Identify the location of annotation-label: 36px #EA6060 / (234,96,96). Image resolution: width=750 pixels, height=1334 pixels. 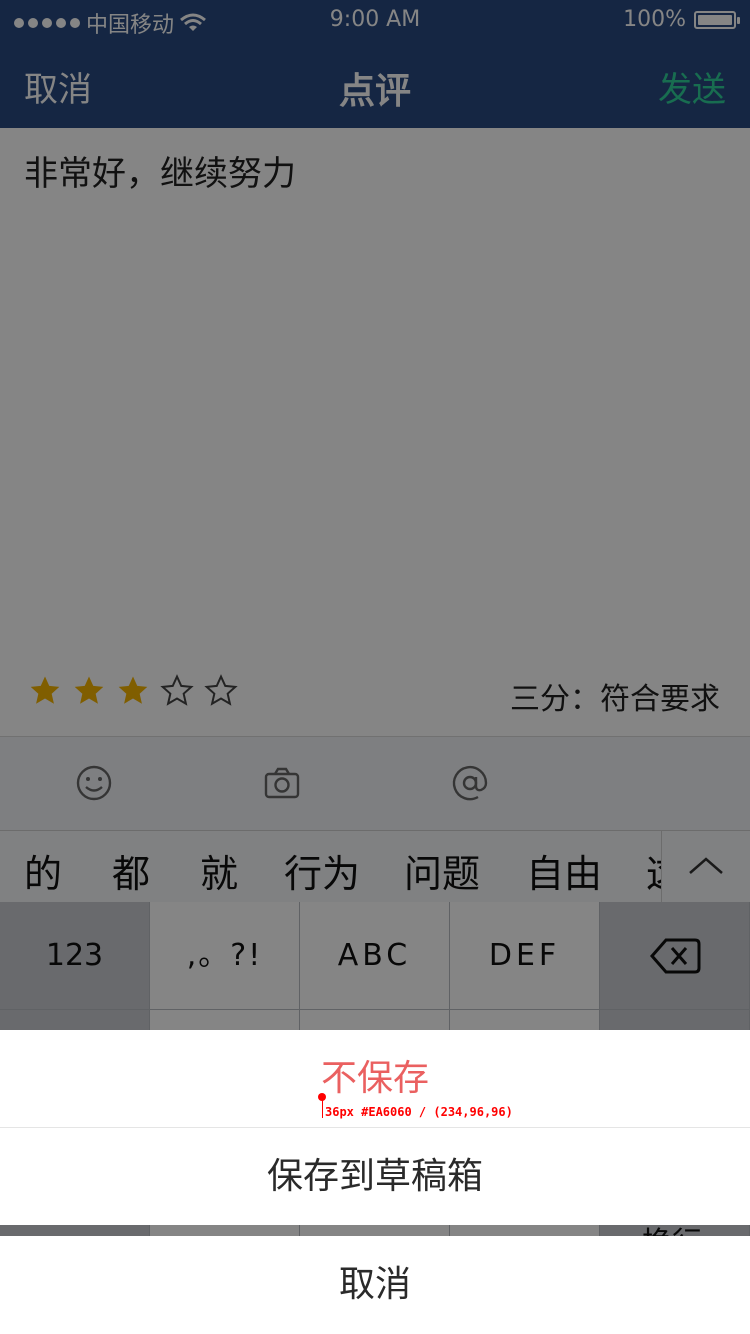
(419, 1112).